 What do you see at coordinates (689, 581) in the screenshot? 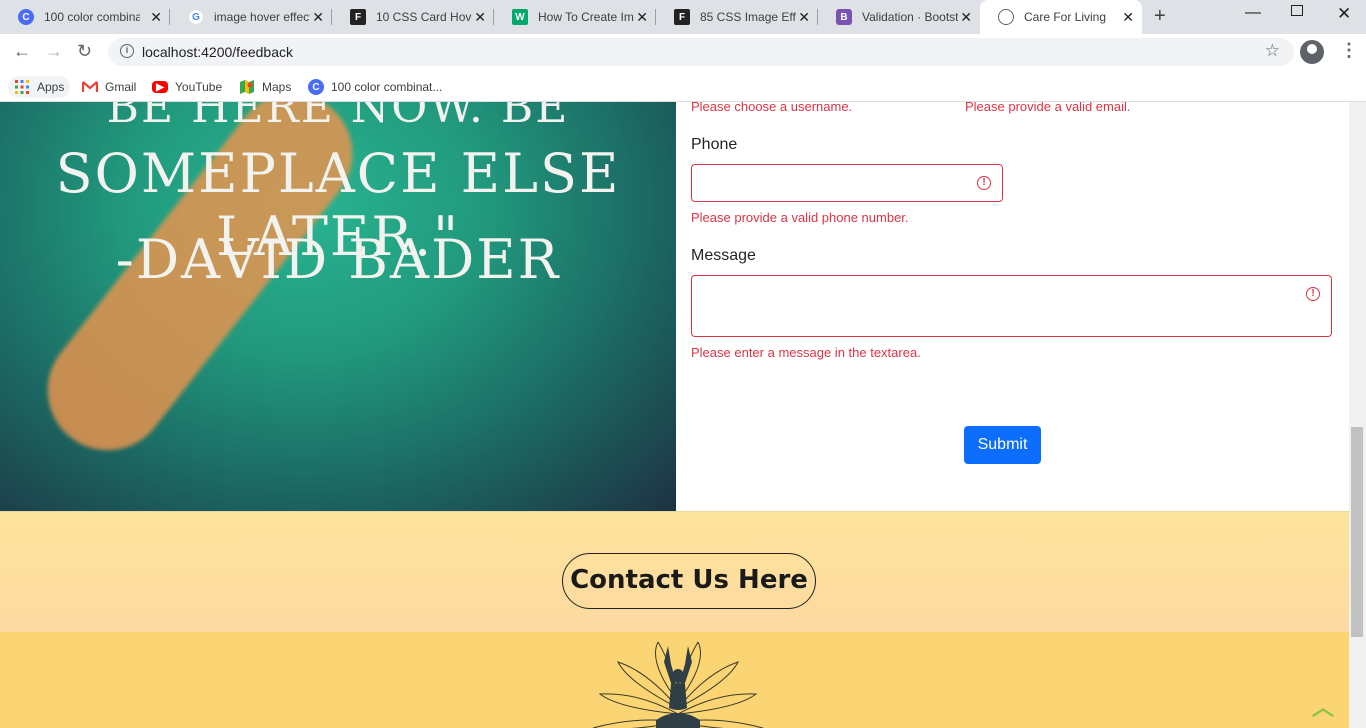
I see `contact-us-button: Contact Us Here` at bounding box center [689, 581].